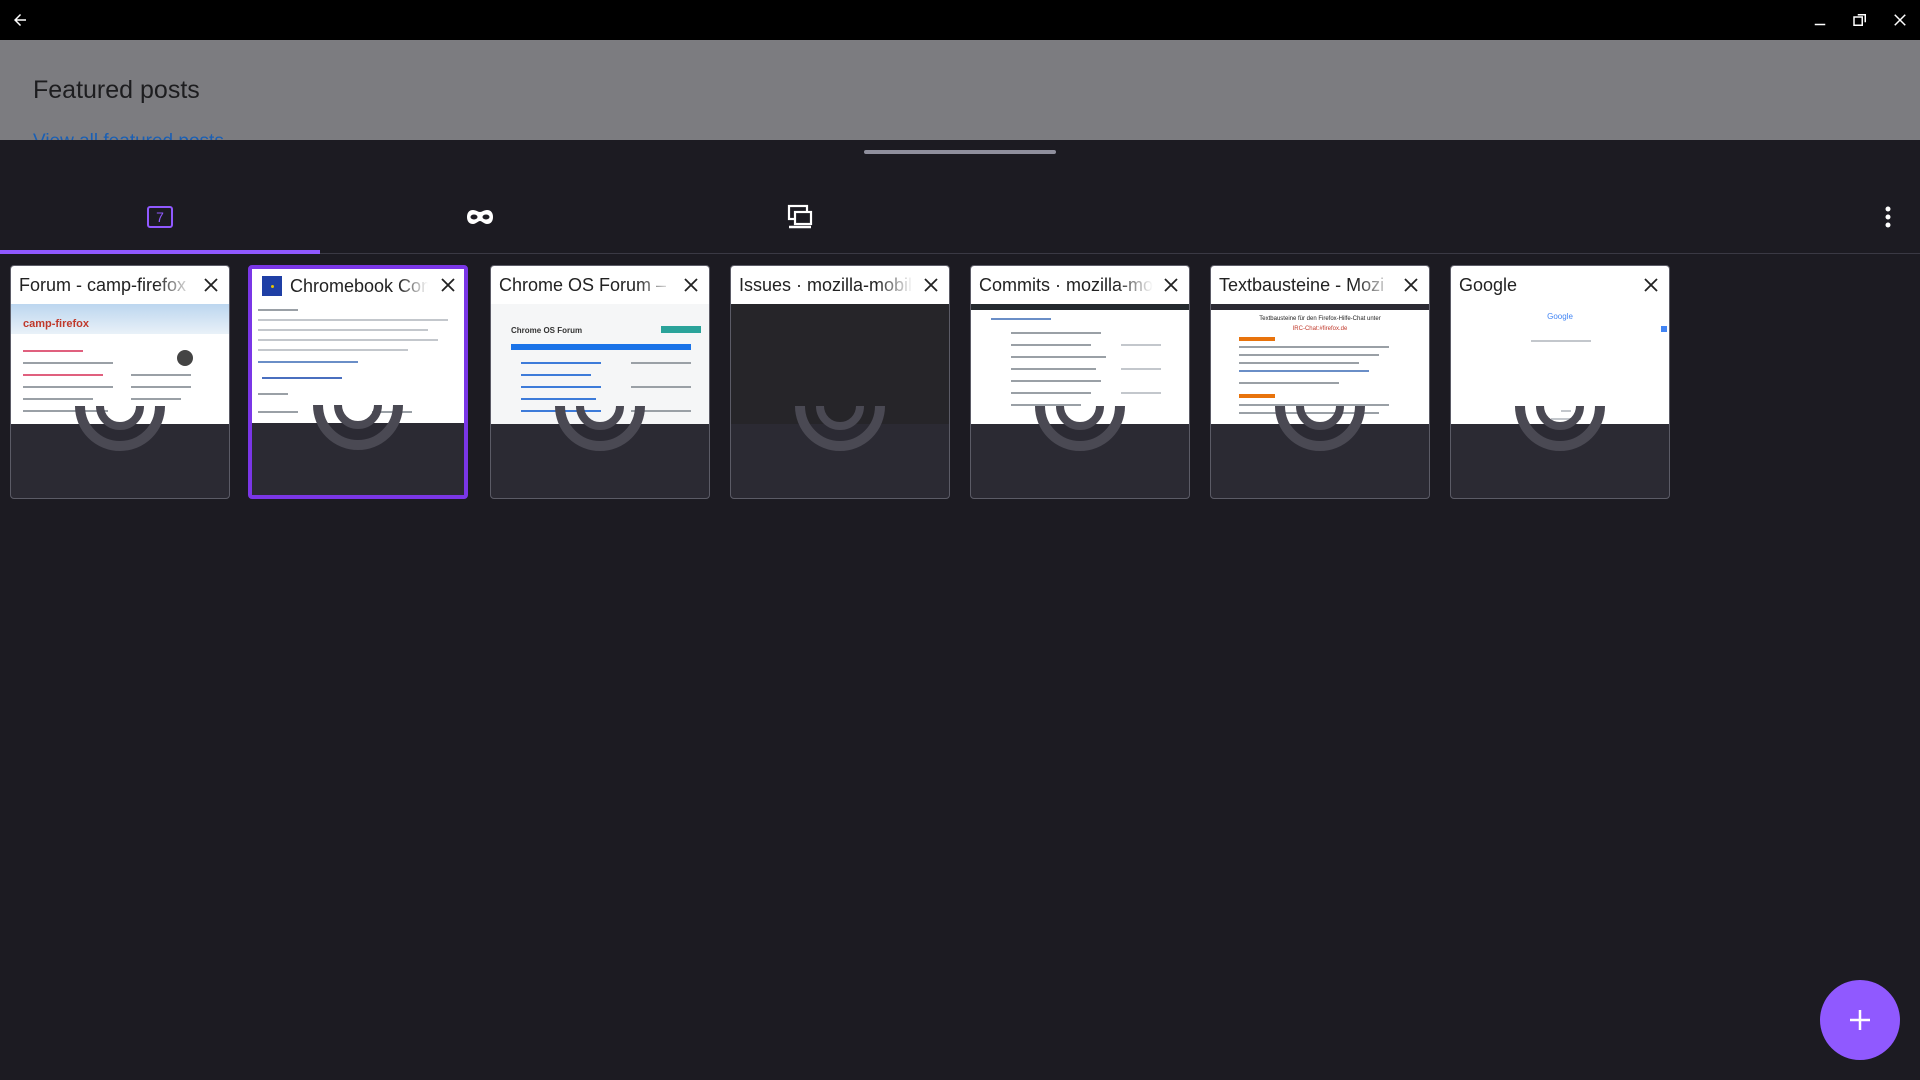  Describe the element at coordinates (960, 90) in the screenshot. I see `background-page: Featured posts View all featured posts` at that location.